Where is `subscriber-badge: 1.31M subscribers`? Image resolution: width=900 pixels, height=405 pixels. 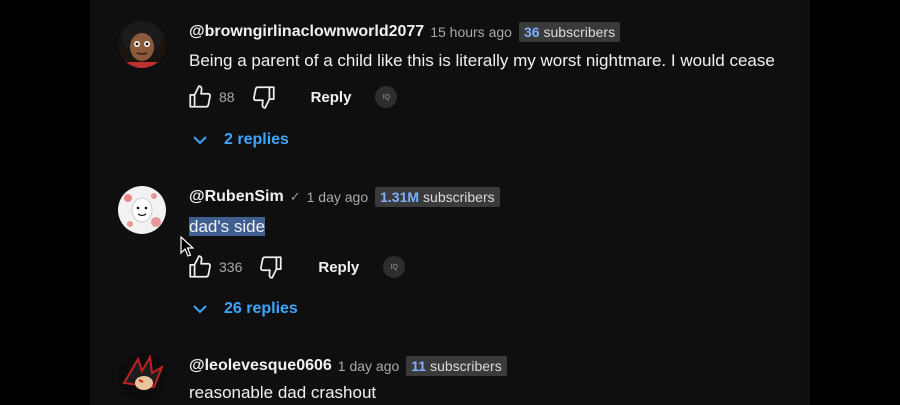 subscriber-badge: 1.31M subscribers is located at coordinates (437, 197).